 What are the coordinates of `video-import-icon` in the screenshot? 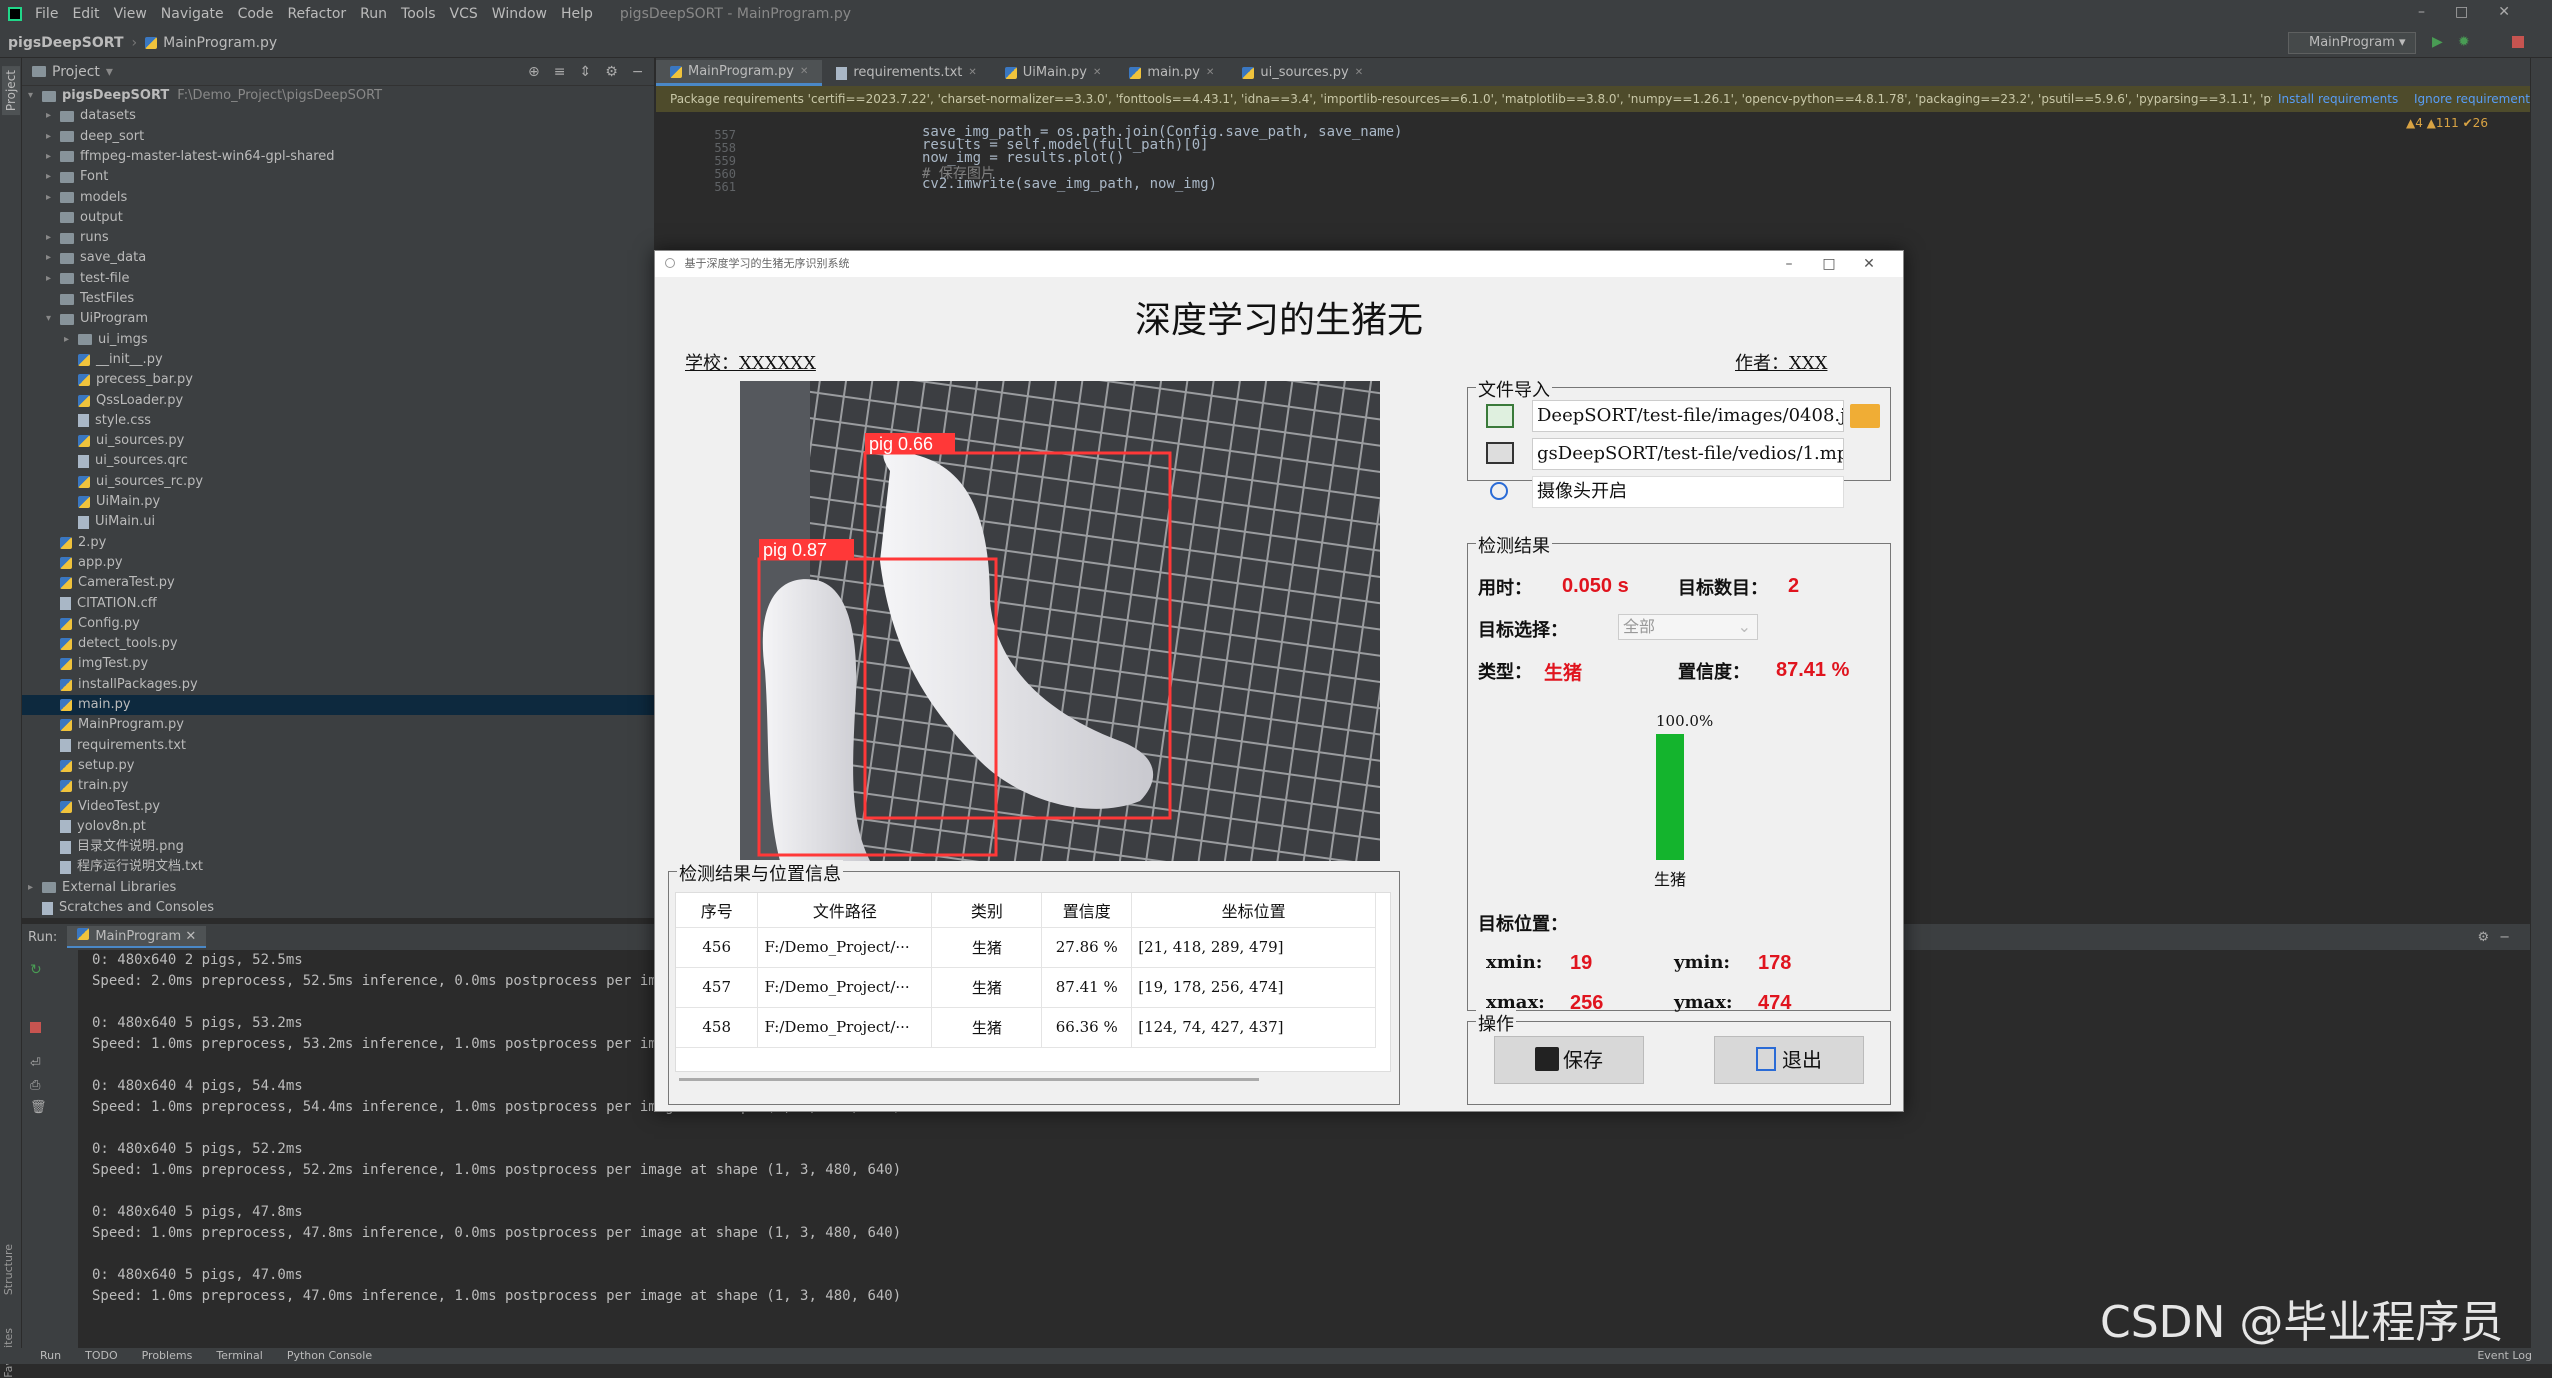 It's located at (1500, 453).